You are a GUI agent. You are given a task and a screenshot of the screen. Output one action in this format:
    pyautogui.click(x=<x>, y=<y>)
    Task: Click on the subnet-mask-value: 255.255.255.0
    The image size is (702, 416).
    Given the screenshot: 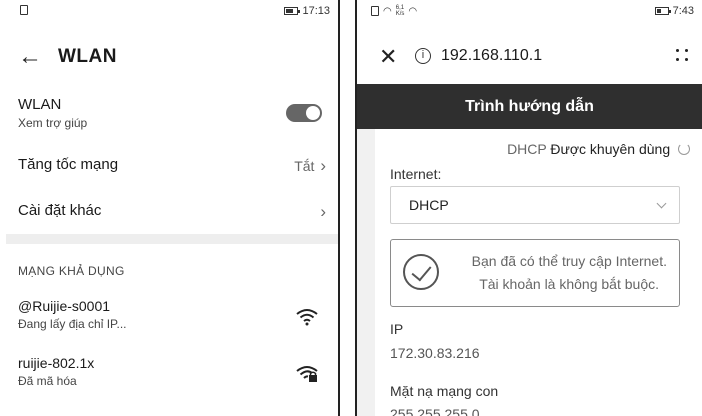 What is the action you would take?
    pyautogui.click(x=435, y=411)
    